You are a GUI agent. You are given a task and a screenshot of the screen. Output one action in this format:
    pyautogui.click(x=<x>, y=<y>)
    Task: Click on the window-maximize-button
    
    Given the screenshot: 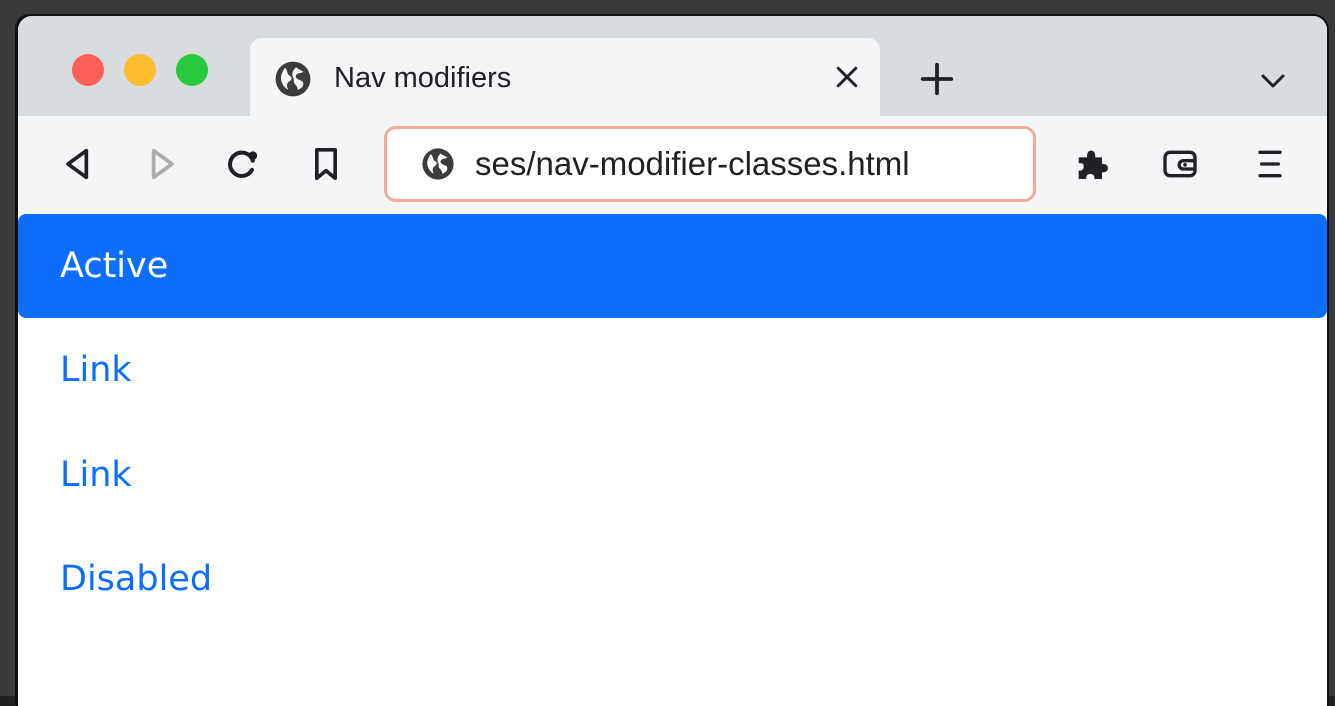 What is the action you would take?
    pyautogui.click(x=192, y=70)
    